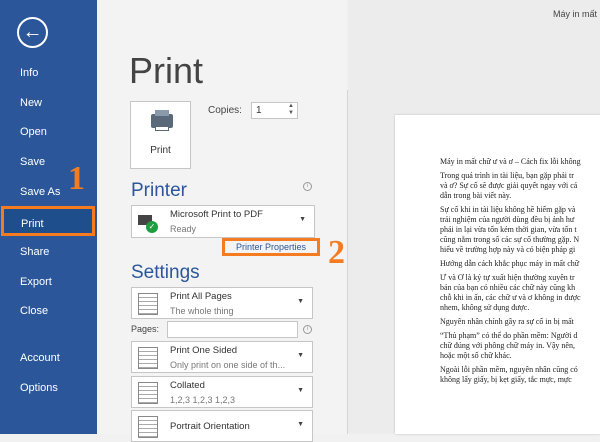 This screenshot has height=442, width=600. Describe the element at coordinates (160, 135) in the screenshot. I see `print-button: Print` at that location.